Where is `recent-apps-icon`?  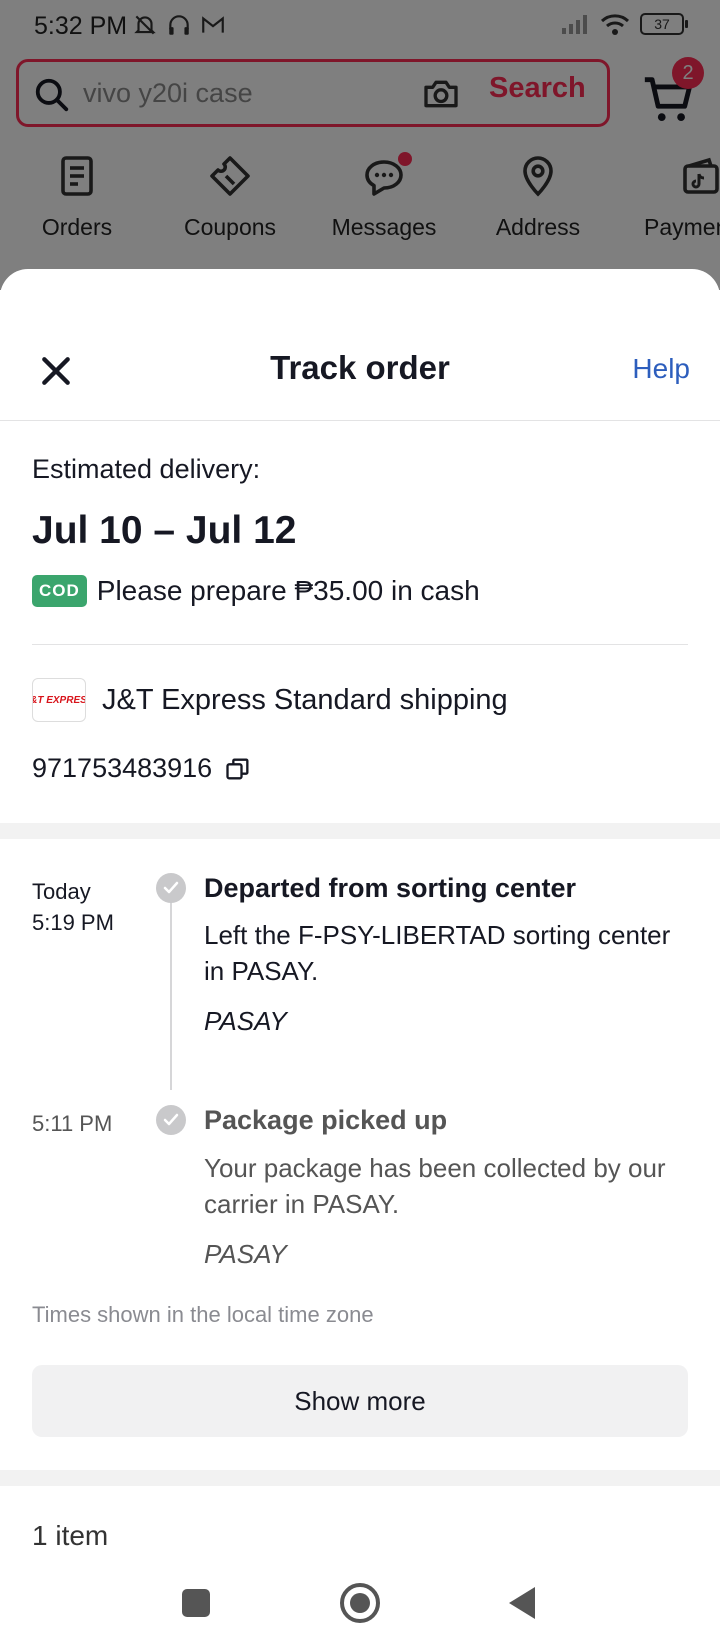
recent-apps-icon is located at coordinates (196, 1603).